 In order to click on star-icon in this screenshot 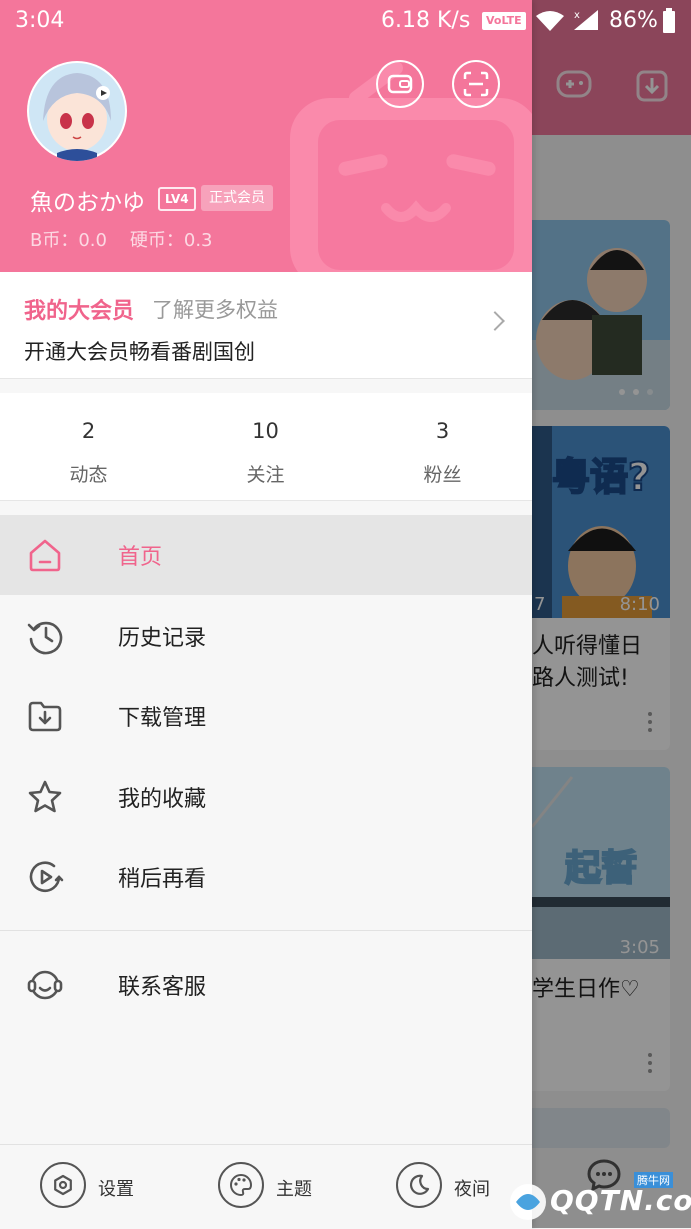, I will do `click(45, 796)`.